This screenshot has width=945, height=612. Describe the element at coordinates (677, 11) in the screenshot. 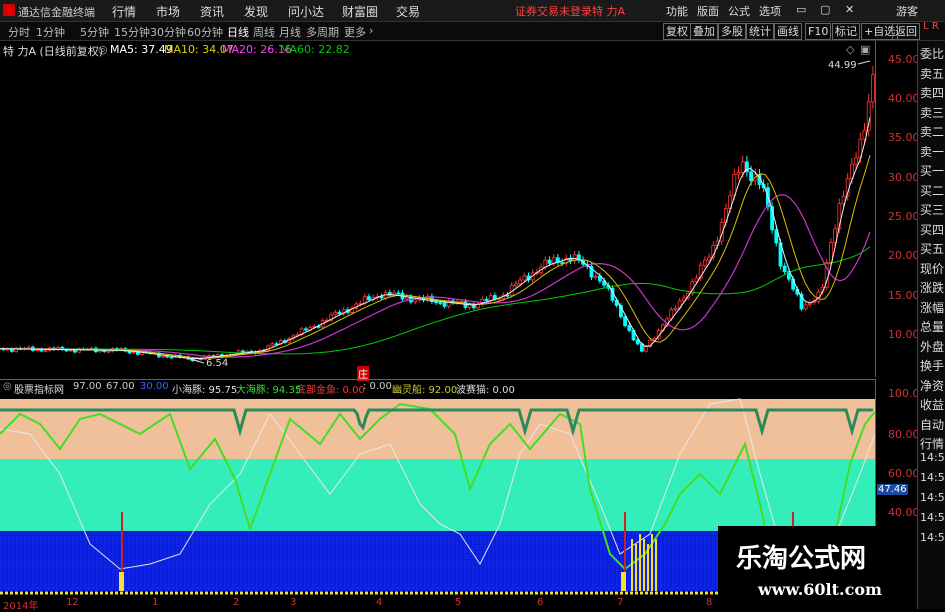

I see `menu-item-function: 功能` at that location.